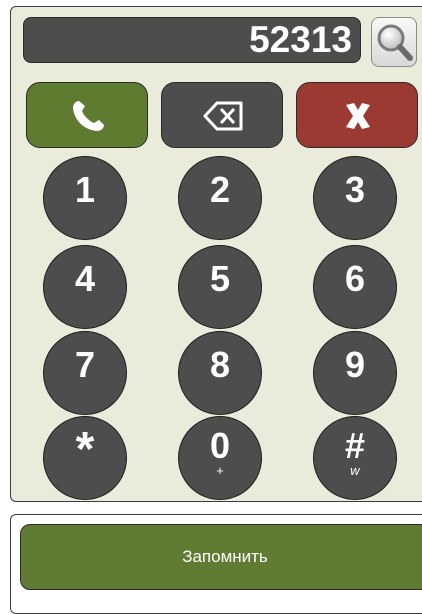 Image resolution: width=422 pixels, height=614 pixels. I want to click on search-icon, so click(395, 42).